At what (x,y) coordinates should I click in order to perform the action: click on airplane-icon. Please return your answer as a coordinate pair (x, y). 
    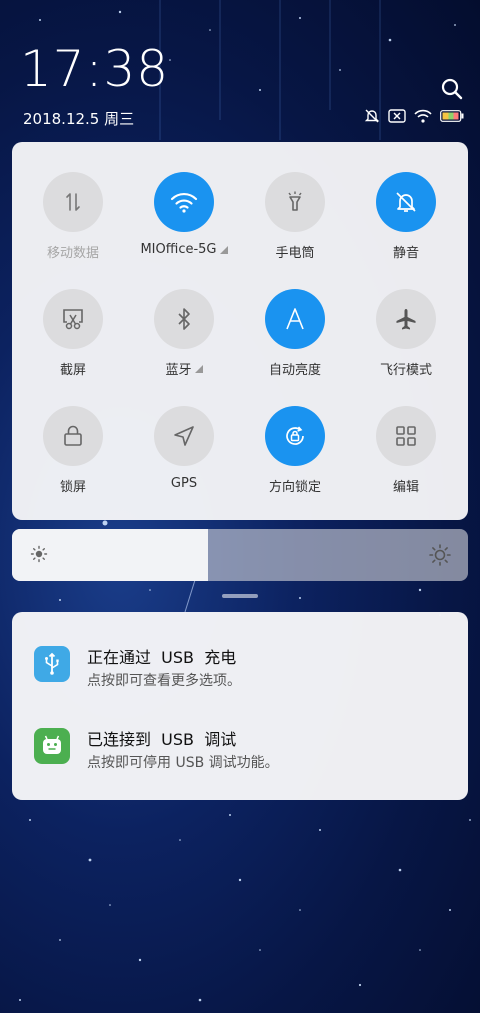
    Looking at the image, I should click on (406, 319).